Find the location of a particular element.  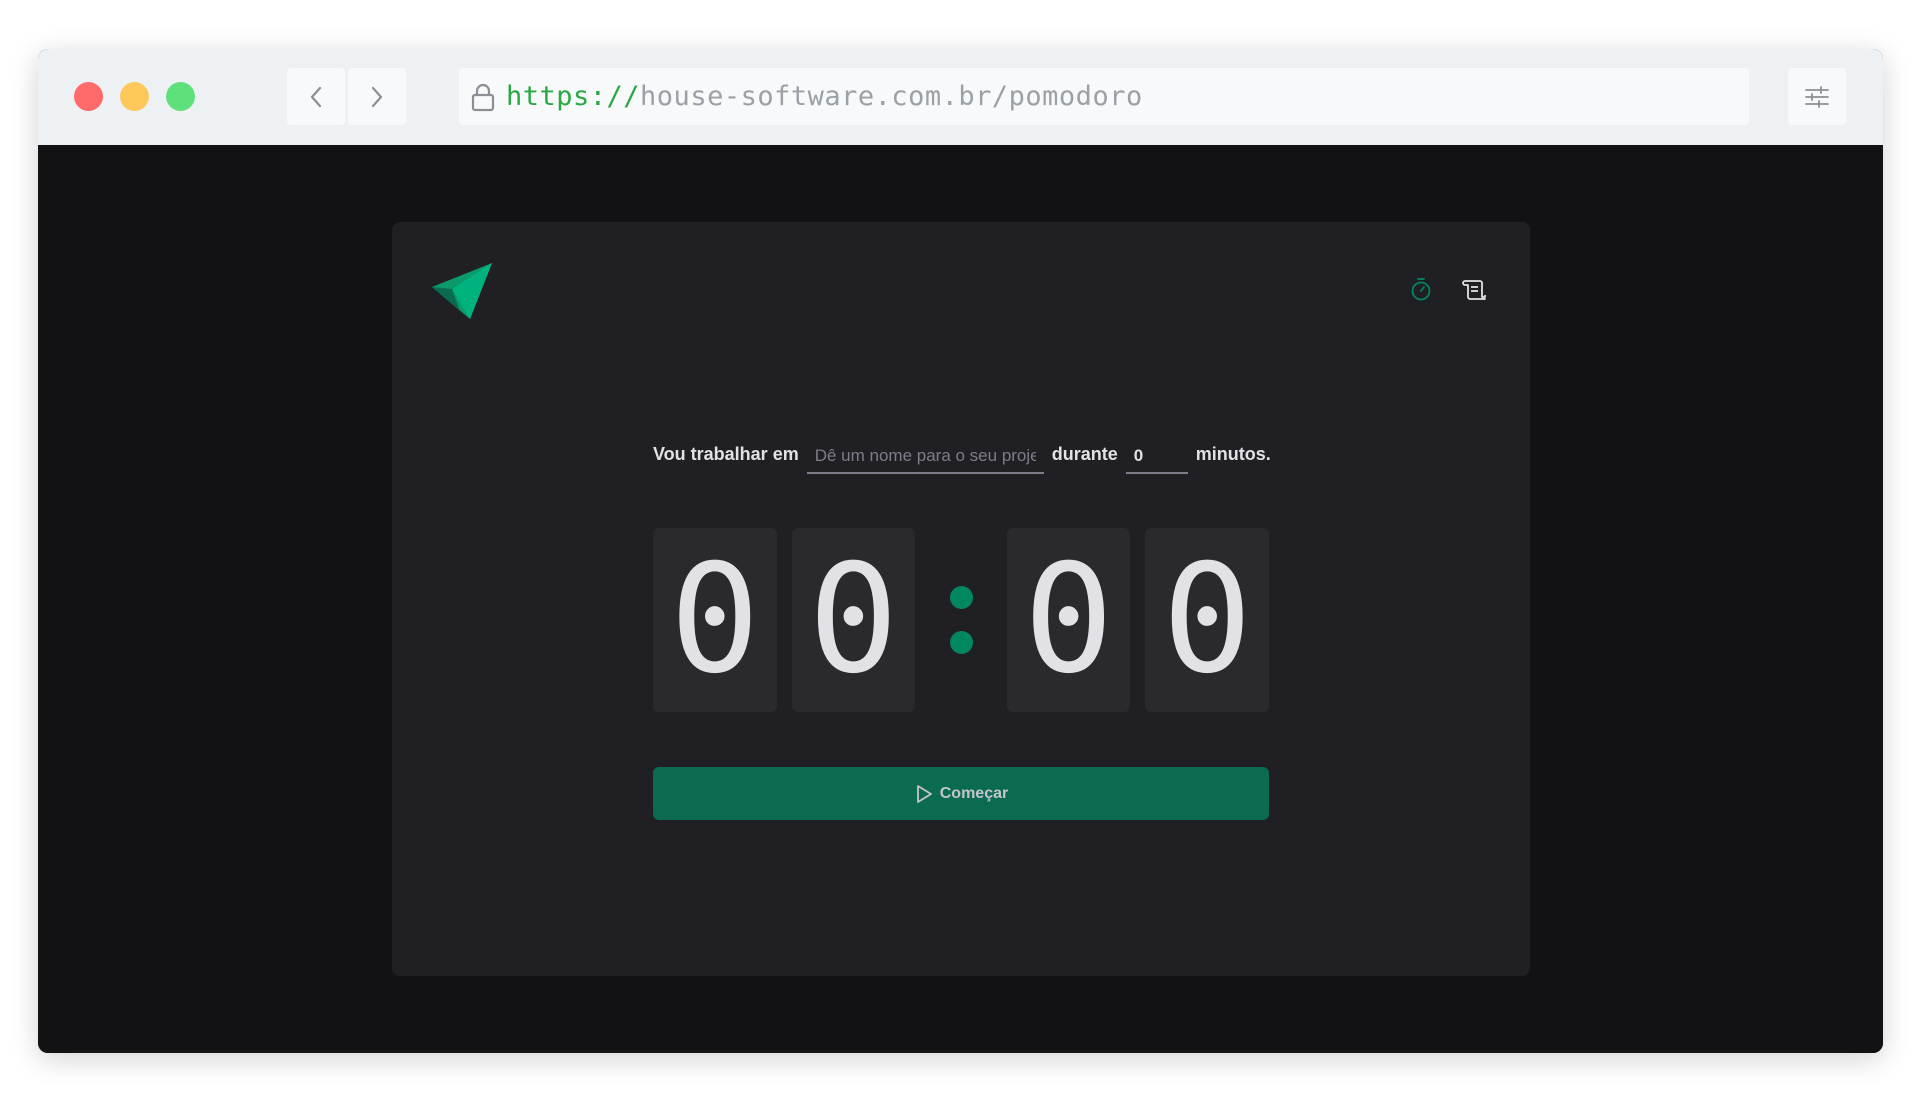

logo-icon is located at coordinates (463, 293).